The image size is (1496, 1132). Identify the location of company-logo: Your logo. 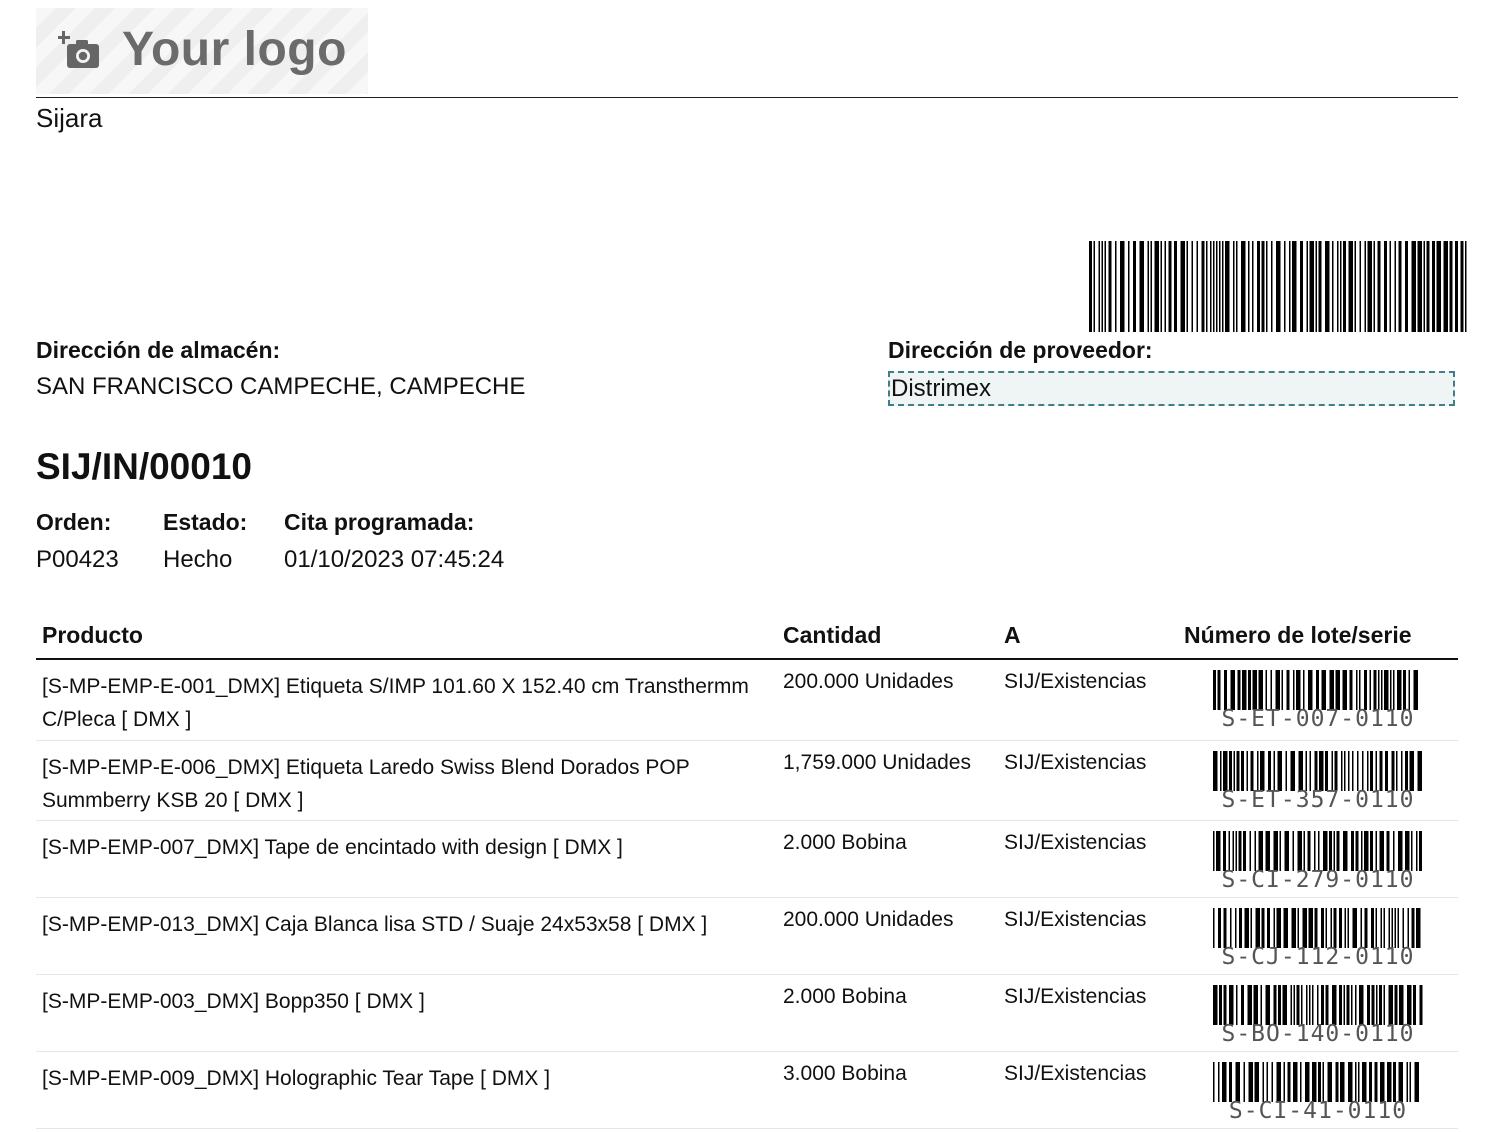
(202, 51).